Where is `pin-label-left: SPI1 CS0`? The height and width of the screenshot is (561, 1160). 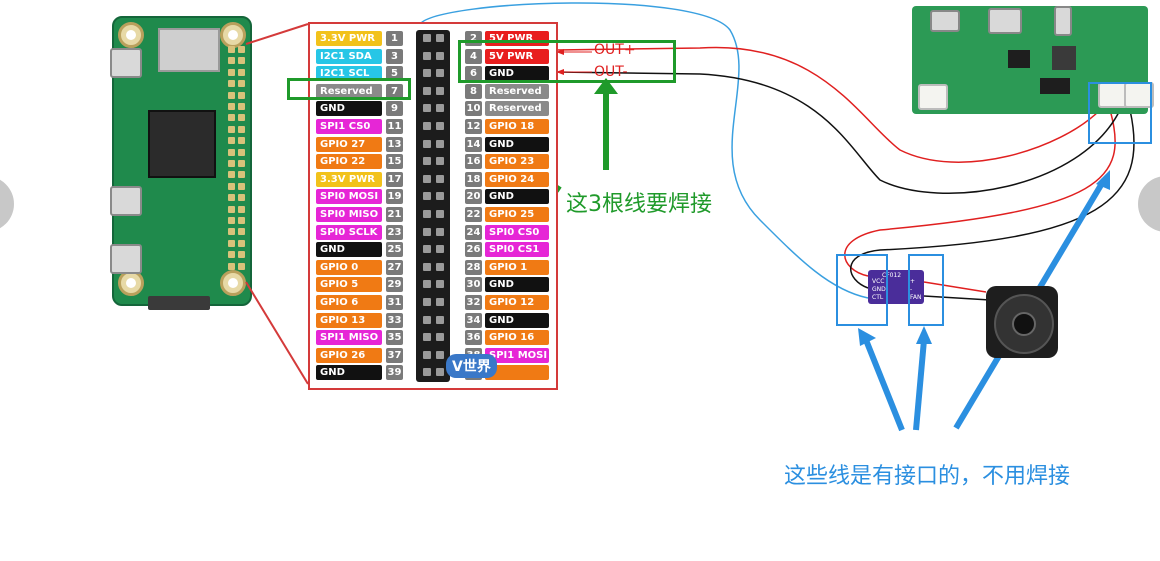
pin-label-left: SPI1 CS0 is located at coordinates (349, 126).